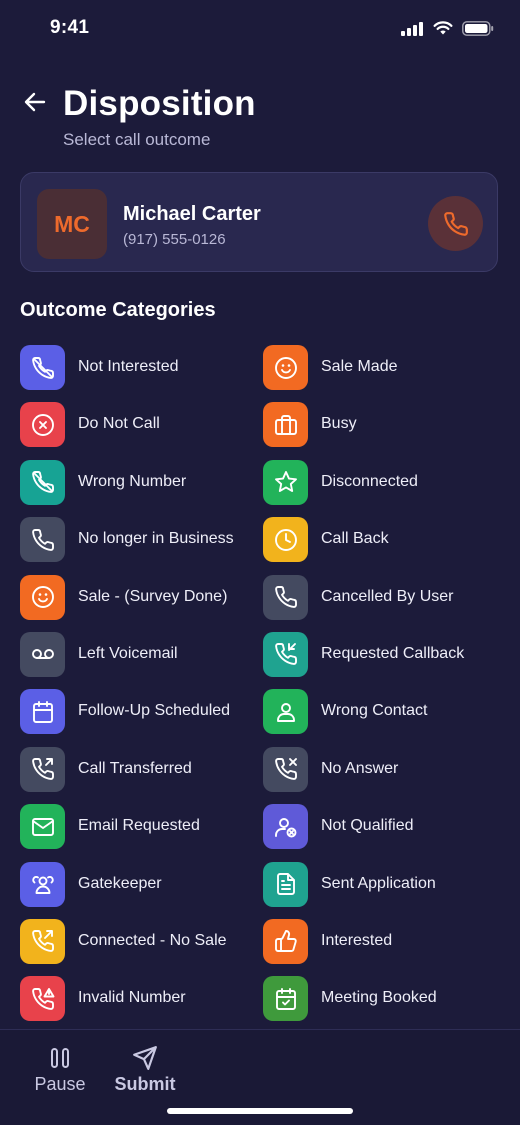  Describe the element at coordinates (357, 940) in the screenshot. I see `outcome-label: Interested` at that location.